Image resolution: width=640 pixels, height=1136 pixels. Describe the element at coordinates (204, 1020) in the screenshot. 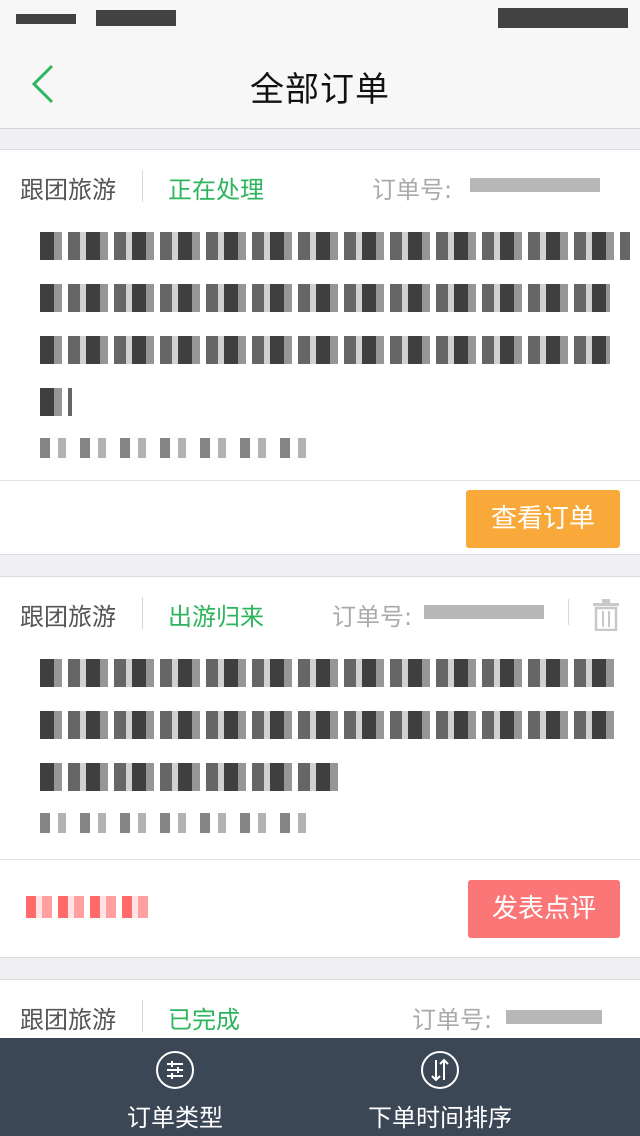

I see `order-status: 已完成` at that location.